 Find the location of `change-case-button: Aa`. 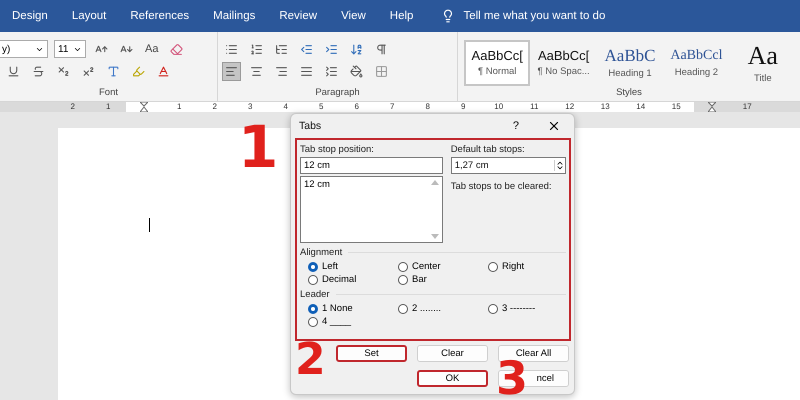

change-case-button: Aa is located at coordinates (152, 49).